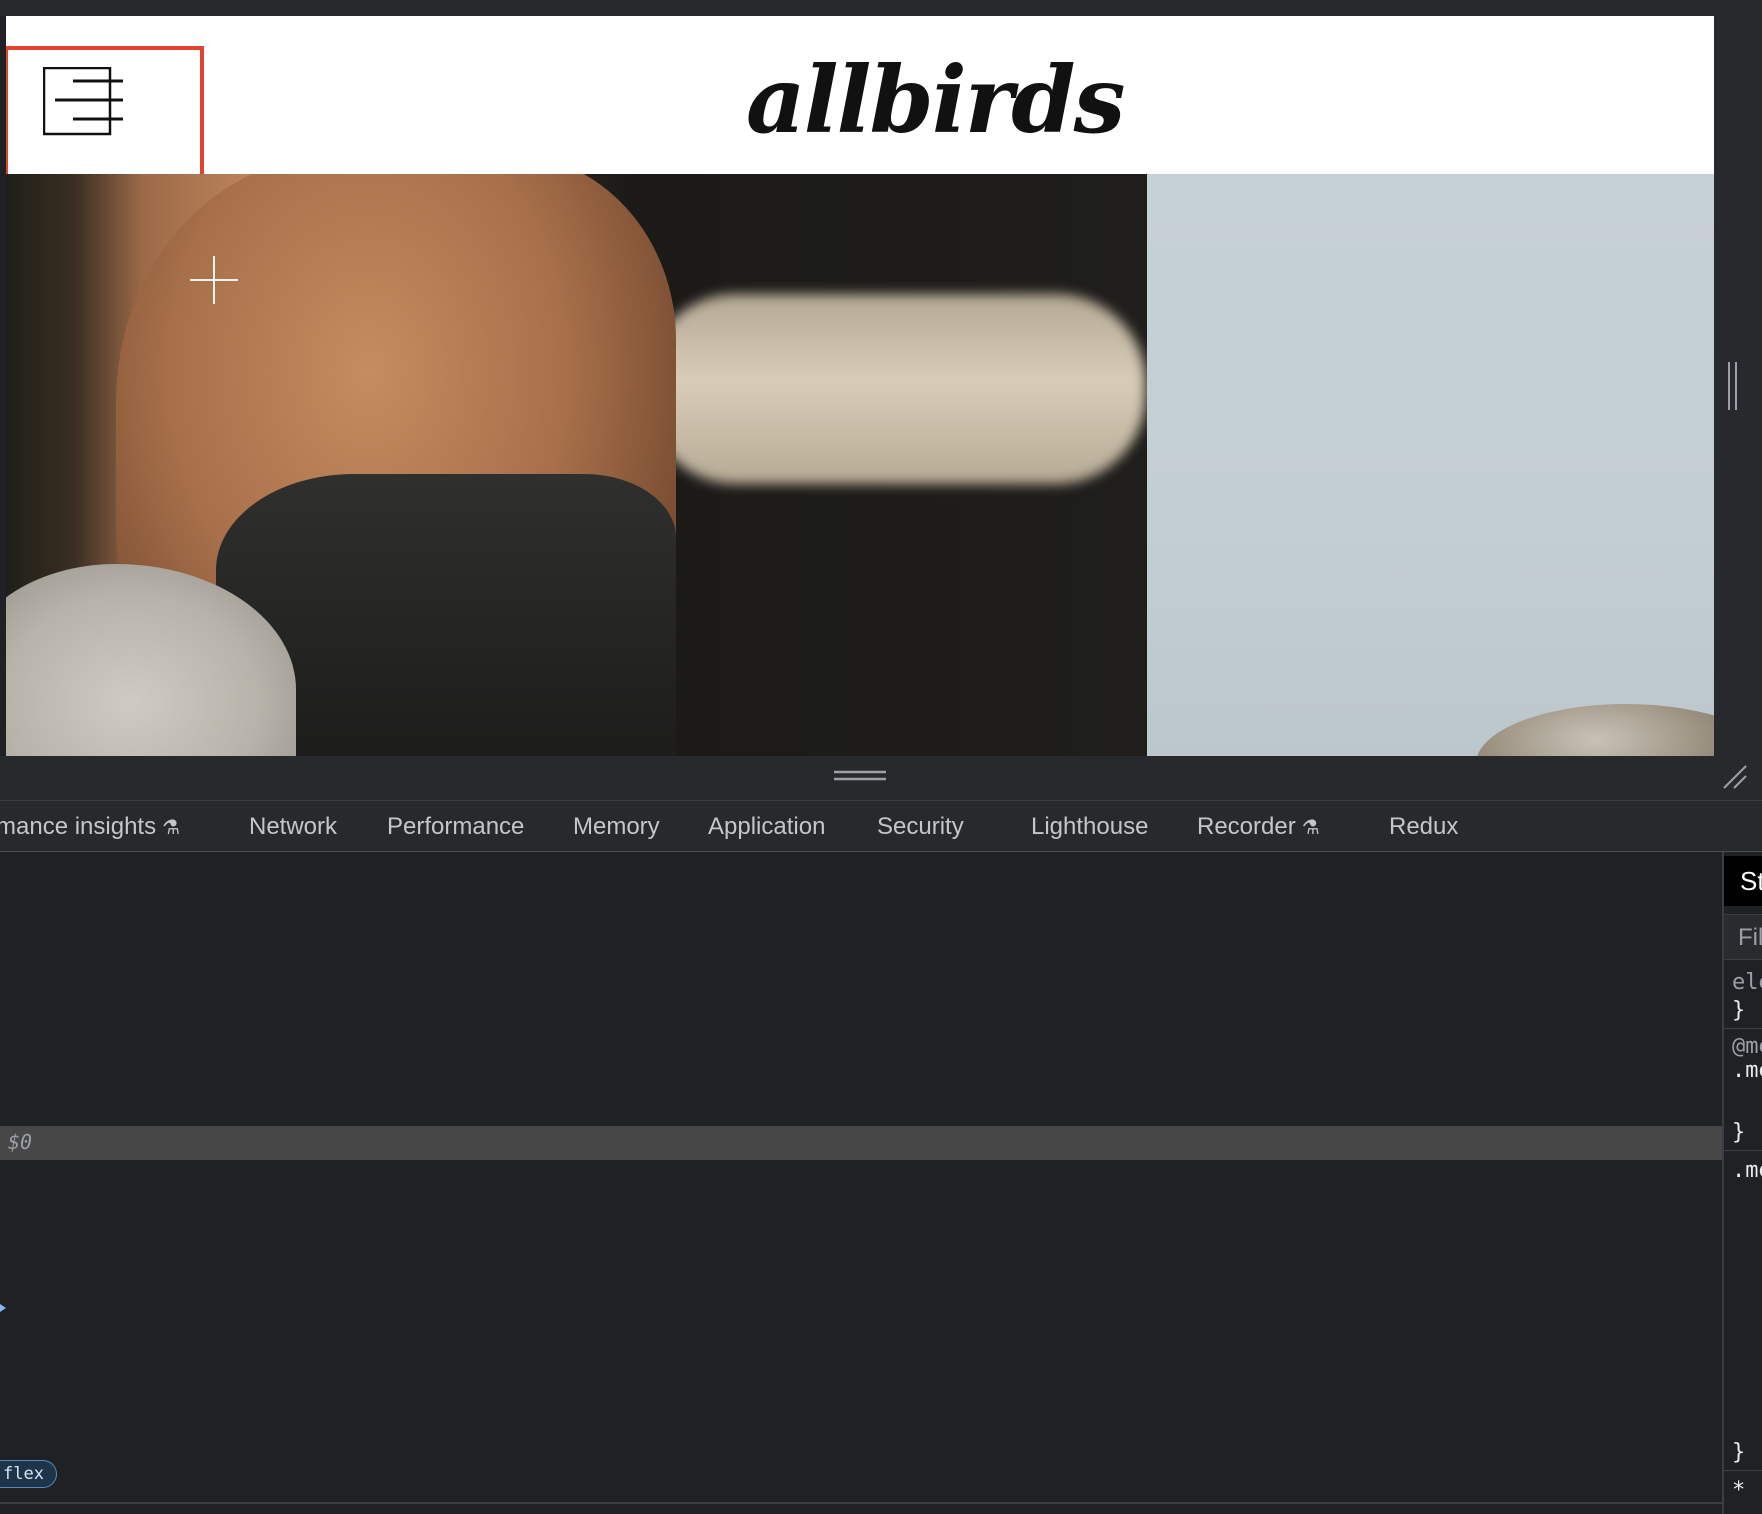 The height and width of the screenshot is (1514, 1762). Describe the element at coordinates (1743, 881) in the screenshot. I see `tab-styles: St` at that location.